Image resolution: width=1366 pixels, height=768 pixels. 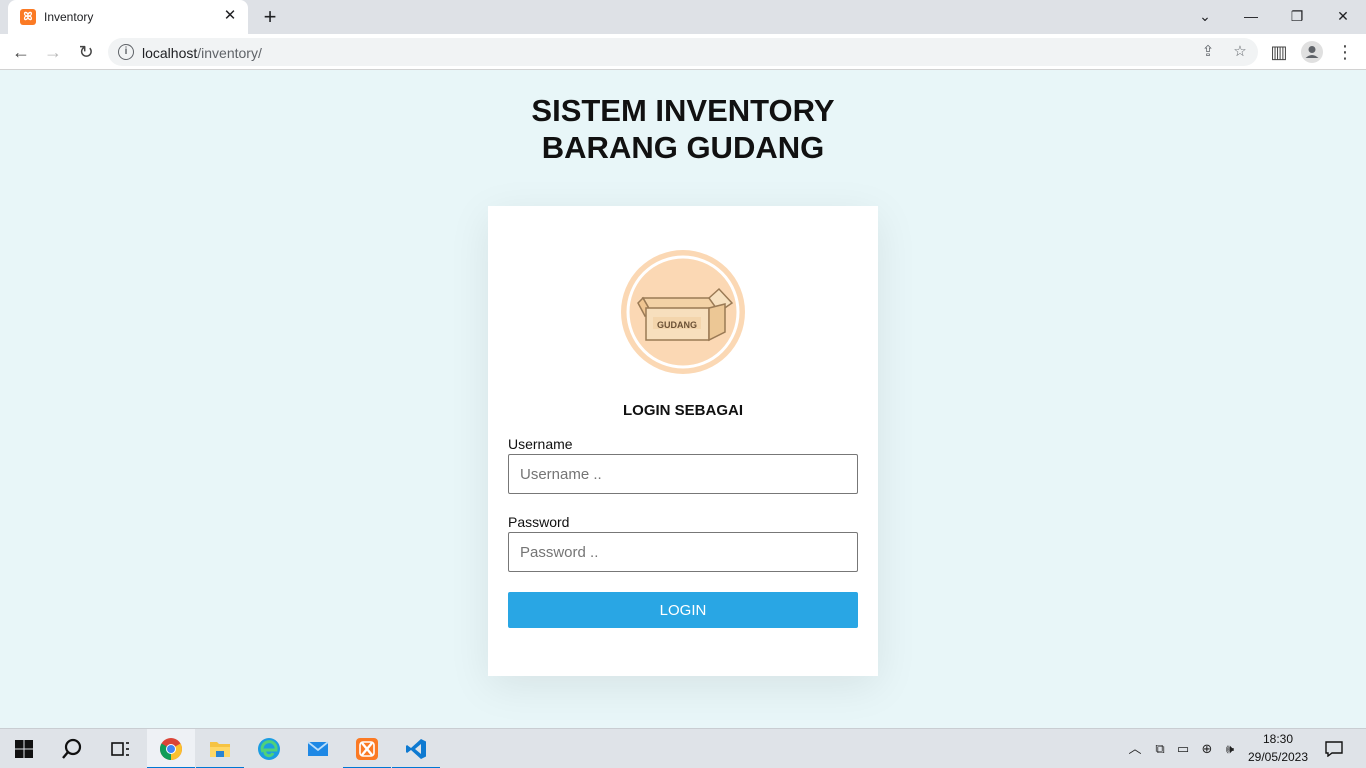 What do you see at coordinates (1160, 749) in the screenshot?
I see `camera-icon: ⧉` at bounding box center [1160, 749].